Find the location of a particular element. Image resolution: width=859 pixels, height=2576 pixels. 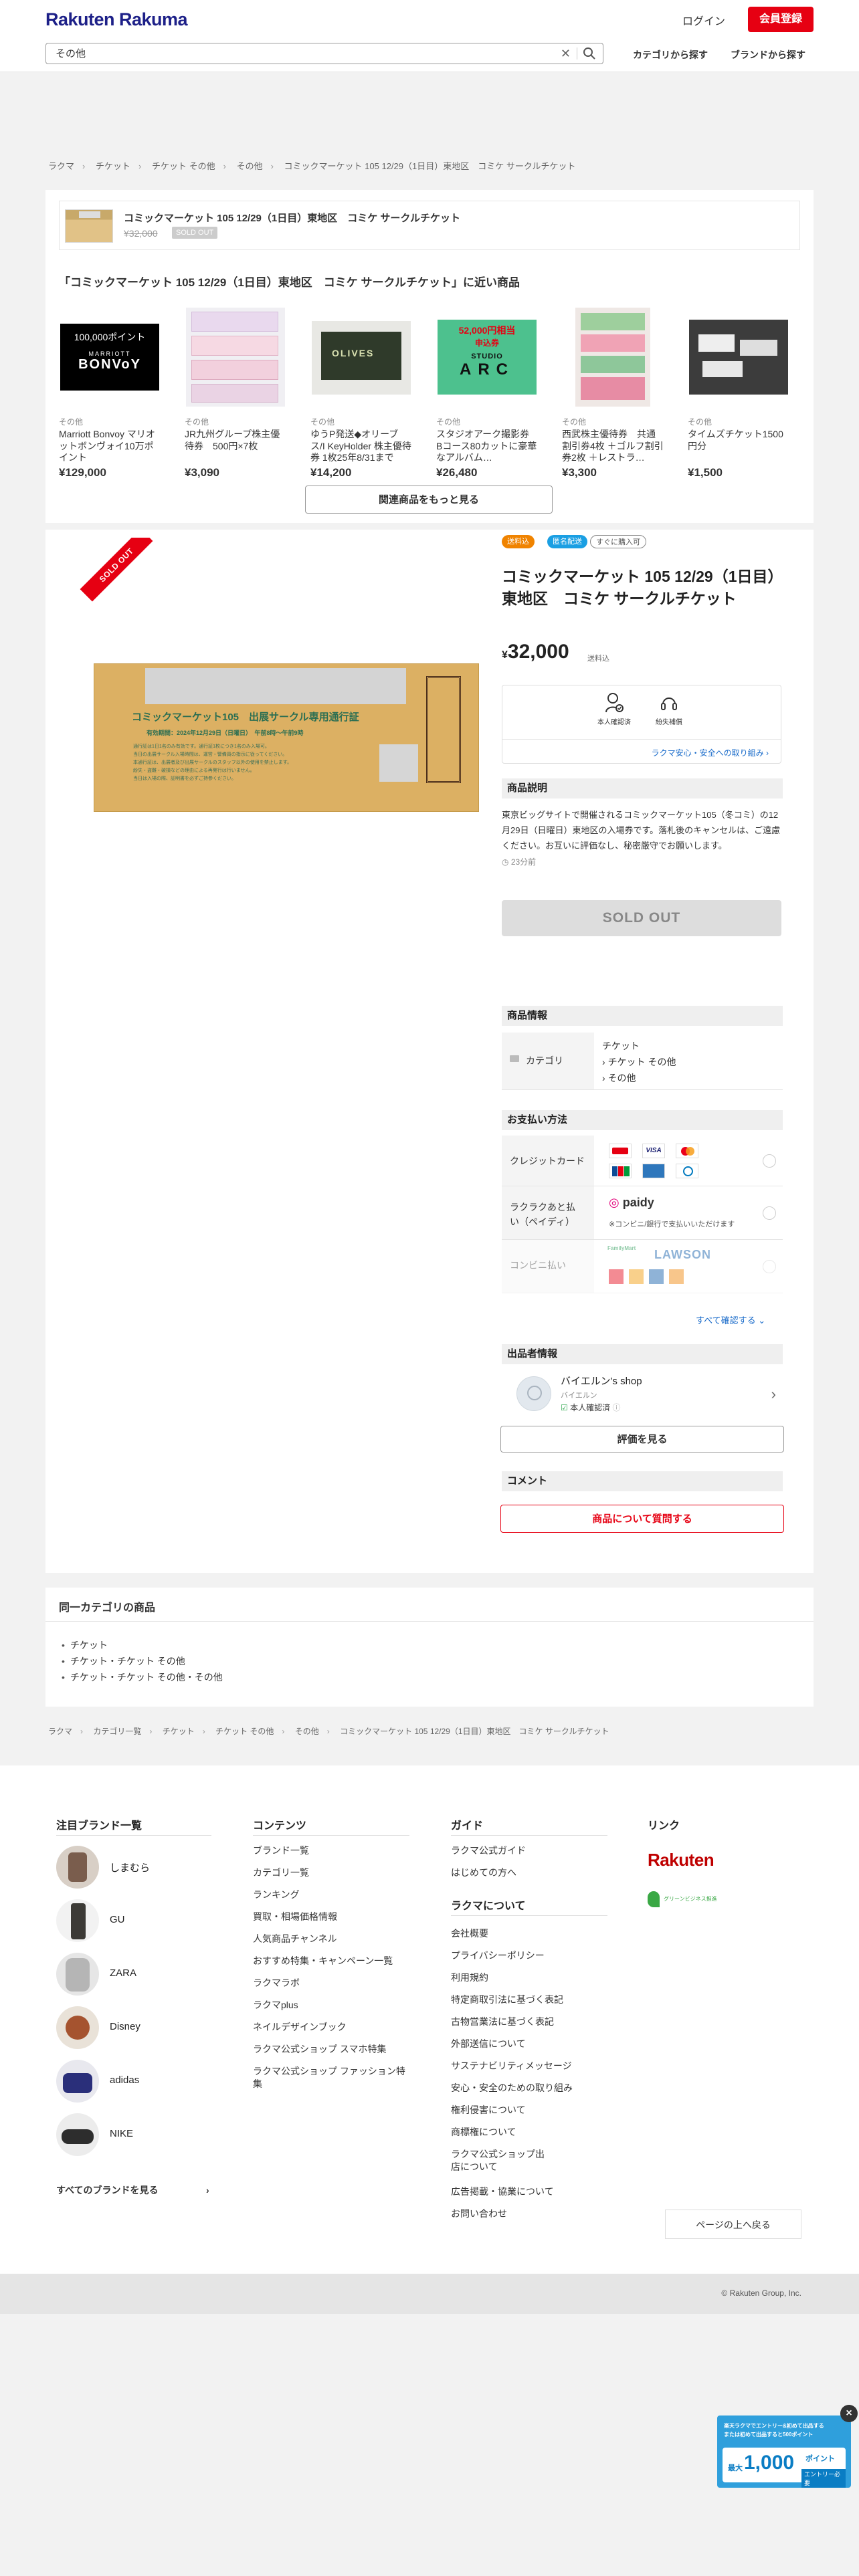

rakuten-logo: Rakuten is located at coordinates (681, 1860).